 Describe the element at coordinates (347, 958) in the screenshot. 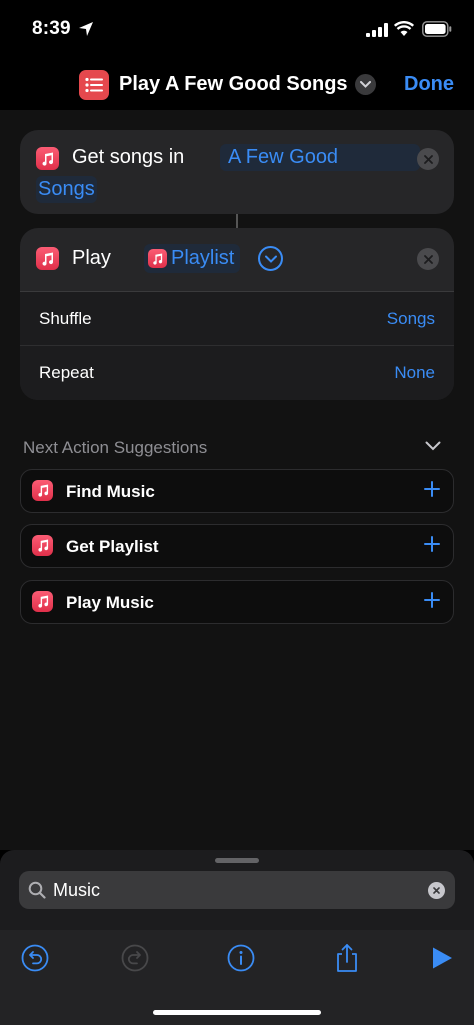

I see `share-icon` at that location.